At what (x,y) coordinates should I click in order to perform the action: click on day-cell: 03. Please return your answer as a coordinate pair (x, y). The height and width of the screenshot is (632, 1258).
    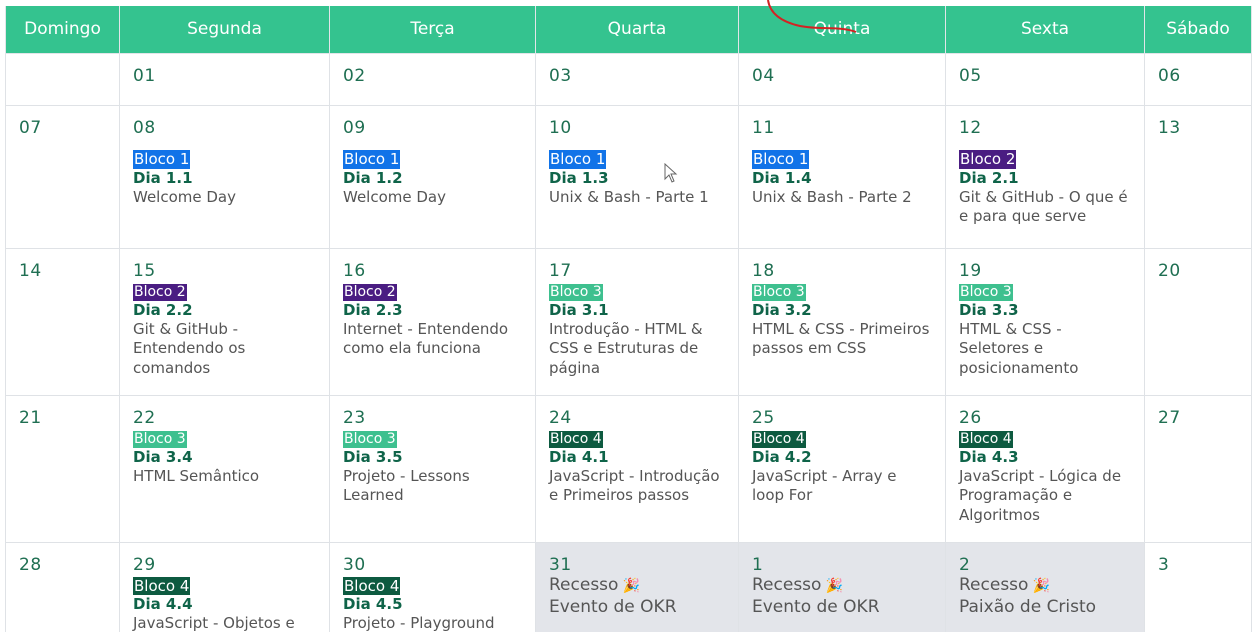
    Looking at the image, I should click on (637, 79).